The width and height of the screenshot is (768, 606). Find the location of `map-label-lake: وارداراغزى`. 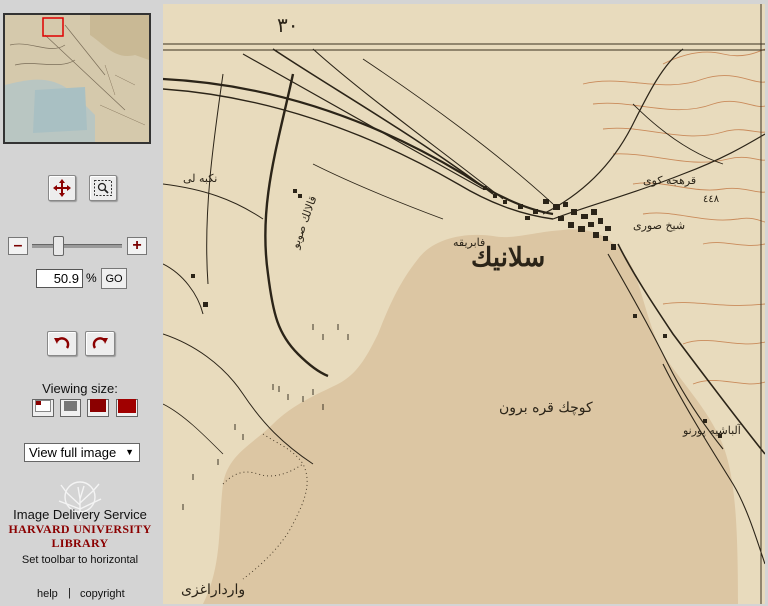

map-label-lake: وارداراغزى is located at coordinates (213, 590).